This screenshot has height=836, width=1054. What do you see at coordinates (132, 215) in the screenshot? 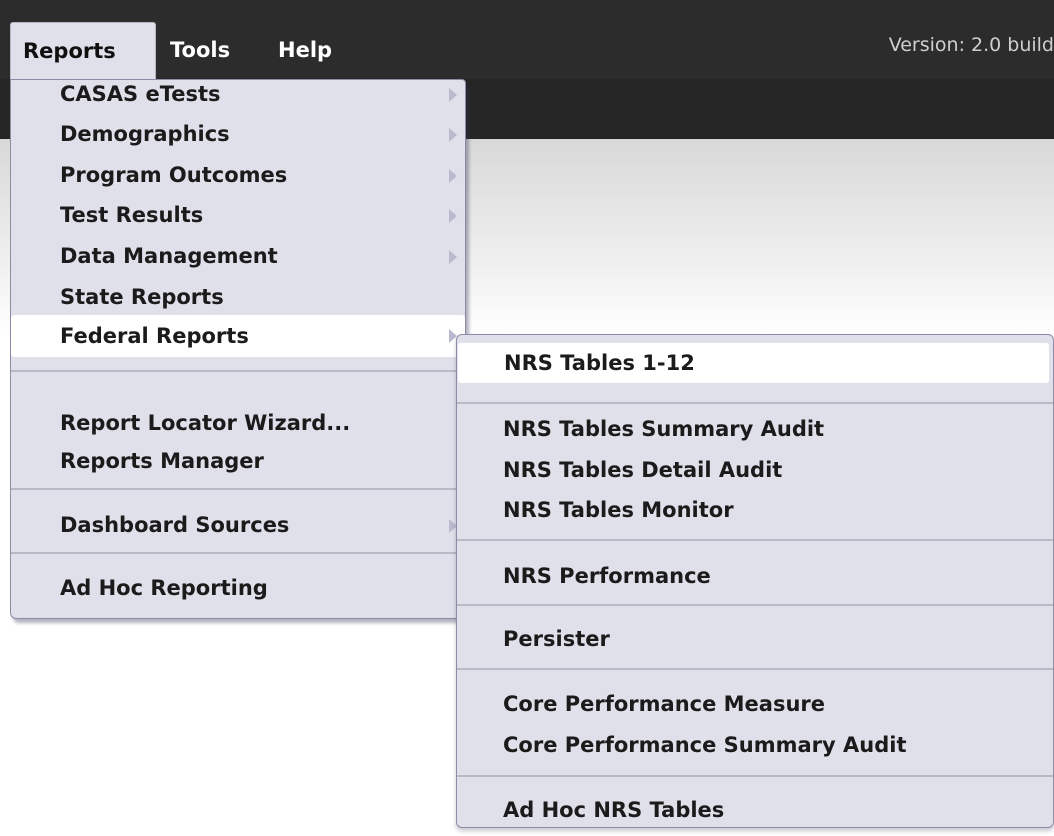
I see `menu-item-label: Test Results` at bounding box center [132, 215].